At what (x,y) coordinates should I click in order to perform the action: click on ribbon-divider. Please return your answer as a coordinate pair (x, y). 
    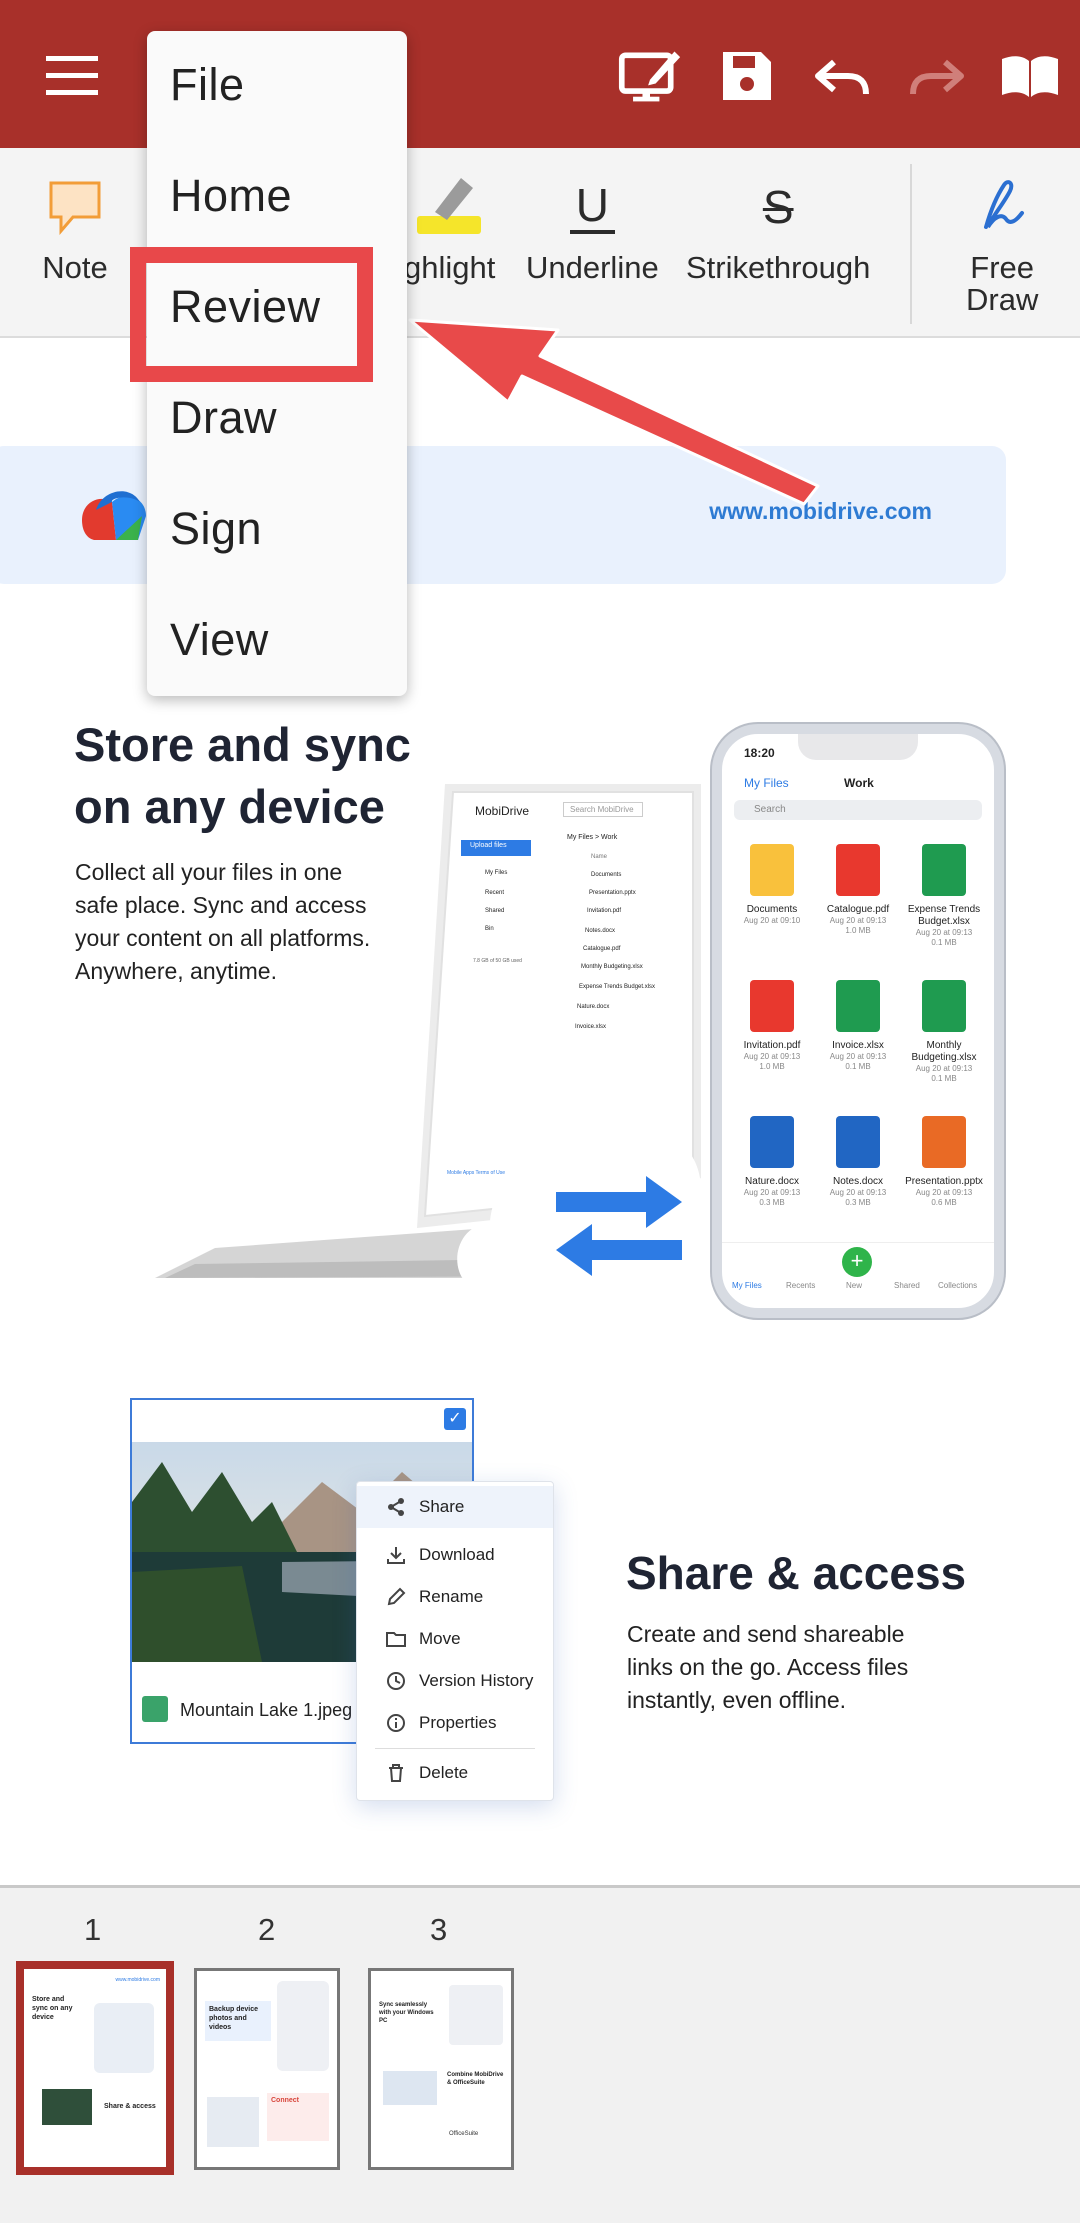
    Looking at the image, I should click on (911, 244).